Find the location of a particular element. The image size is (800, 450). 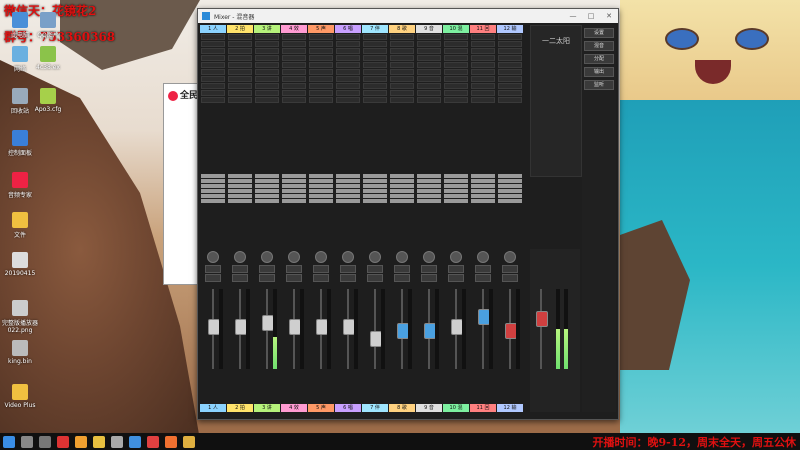

desktop-icon: QQ图片 is located at coordinates (48, 25).